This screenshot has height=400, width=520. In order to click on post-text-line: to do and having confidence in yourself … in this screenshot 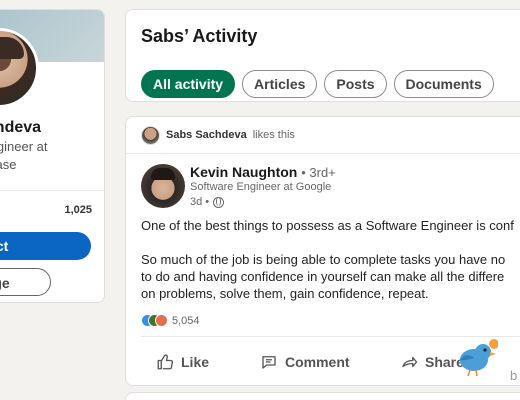, I will do `click(323, 276)`.